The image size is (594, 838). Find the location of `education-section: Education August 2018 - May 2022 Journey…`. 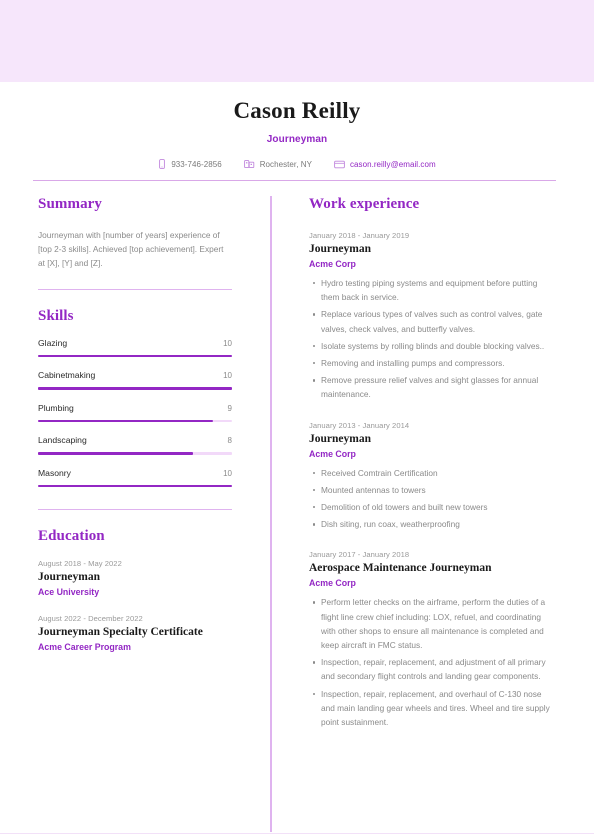

education-section: Education August 2018 - May 2022 Journey… is located at coordinates (135, 590).